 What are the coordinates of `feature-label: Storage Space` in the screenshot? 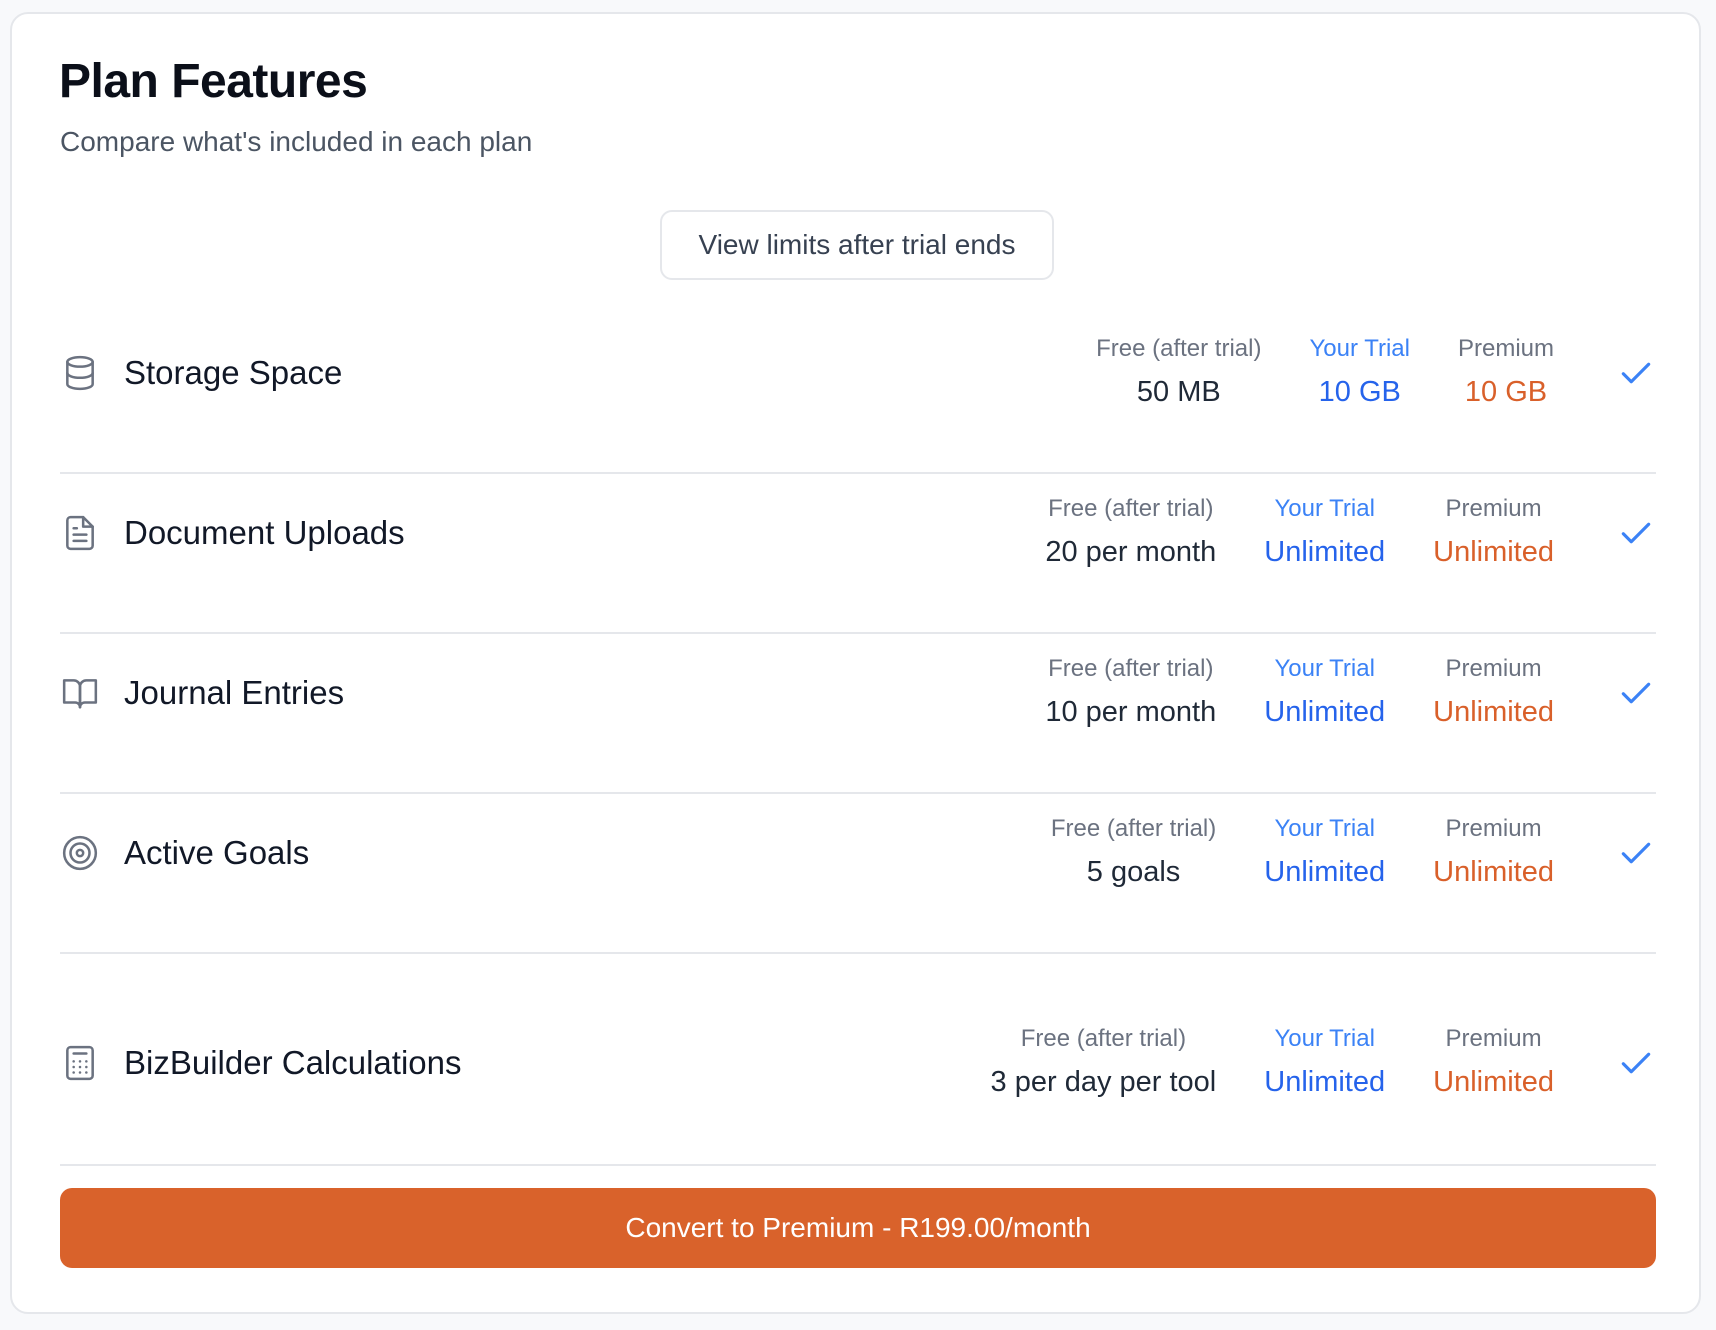 It's located at (233, 372).